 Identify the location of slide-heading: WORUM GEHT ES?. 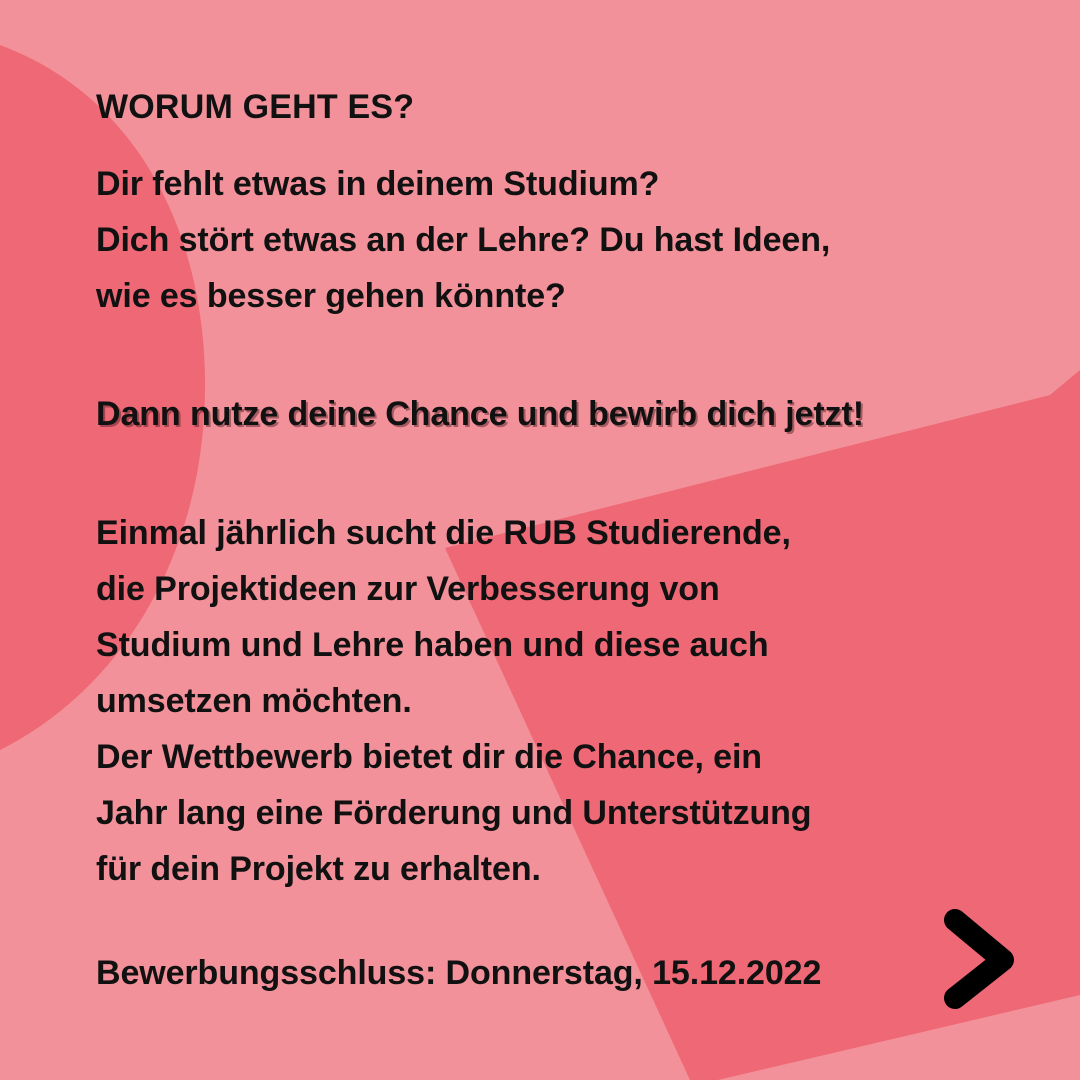
(255, 107).